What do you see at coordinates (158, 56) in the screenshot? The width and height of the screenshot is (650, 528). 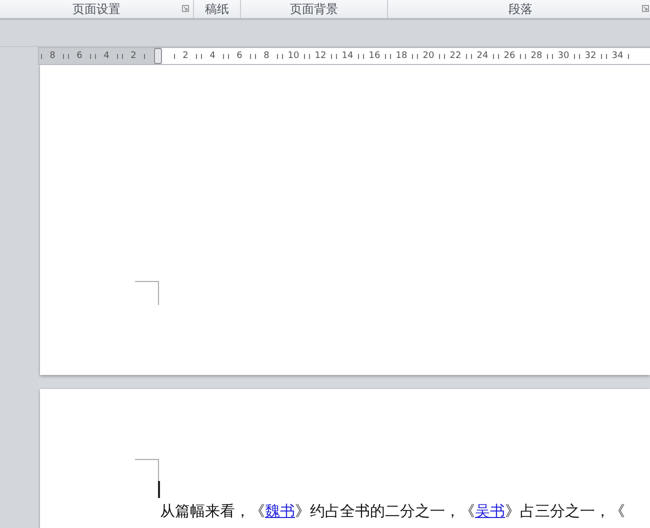 I see `indent-marker` at bounding box center [158, 56].